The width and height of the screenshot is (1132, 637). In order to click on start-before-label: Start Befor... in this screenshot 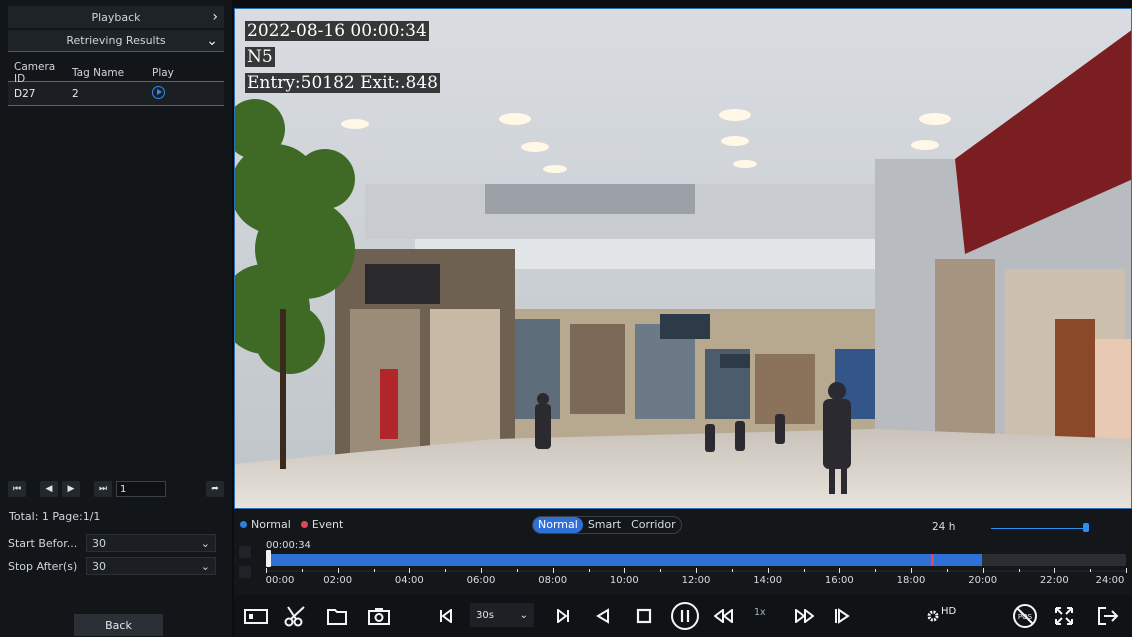, I will do `click(43, 543)`.